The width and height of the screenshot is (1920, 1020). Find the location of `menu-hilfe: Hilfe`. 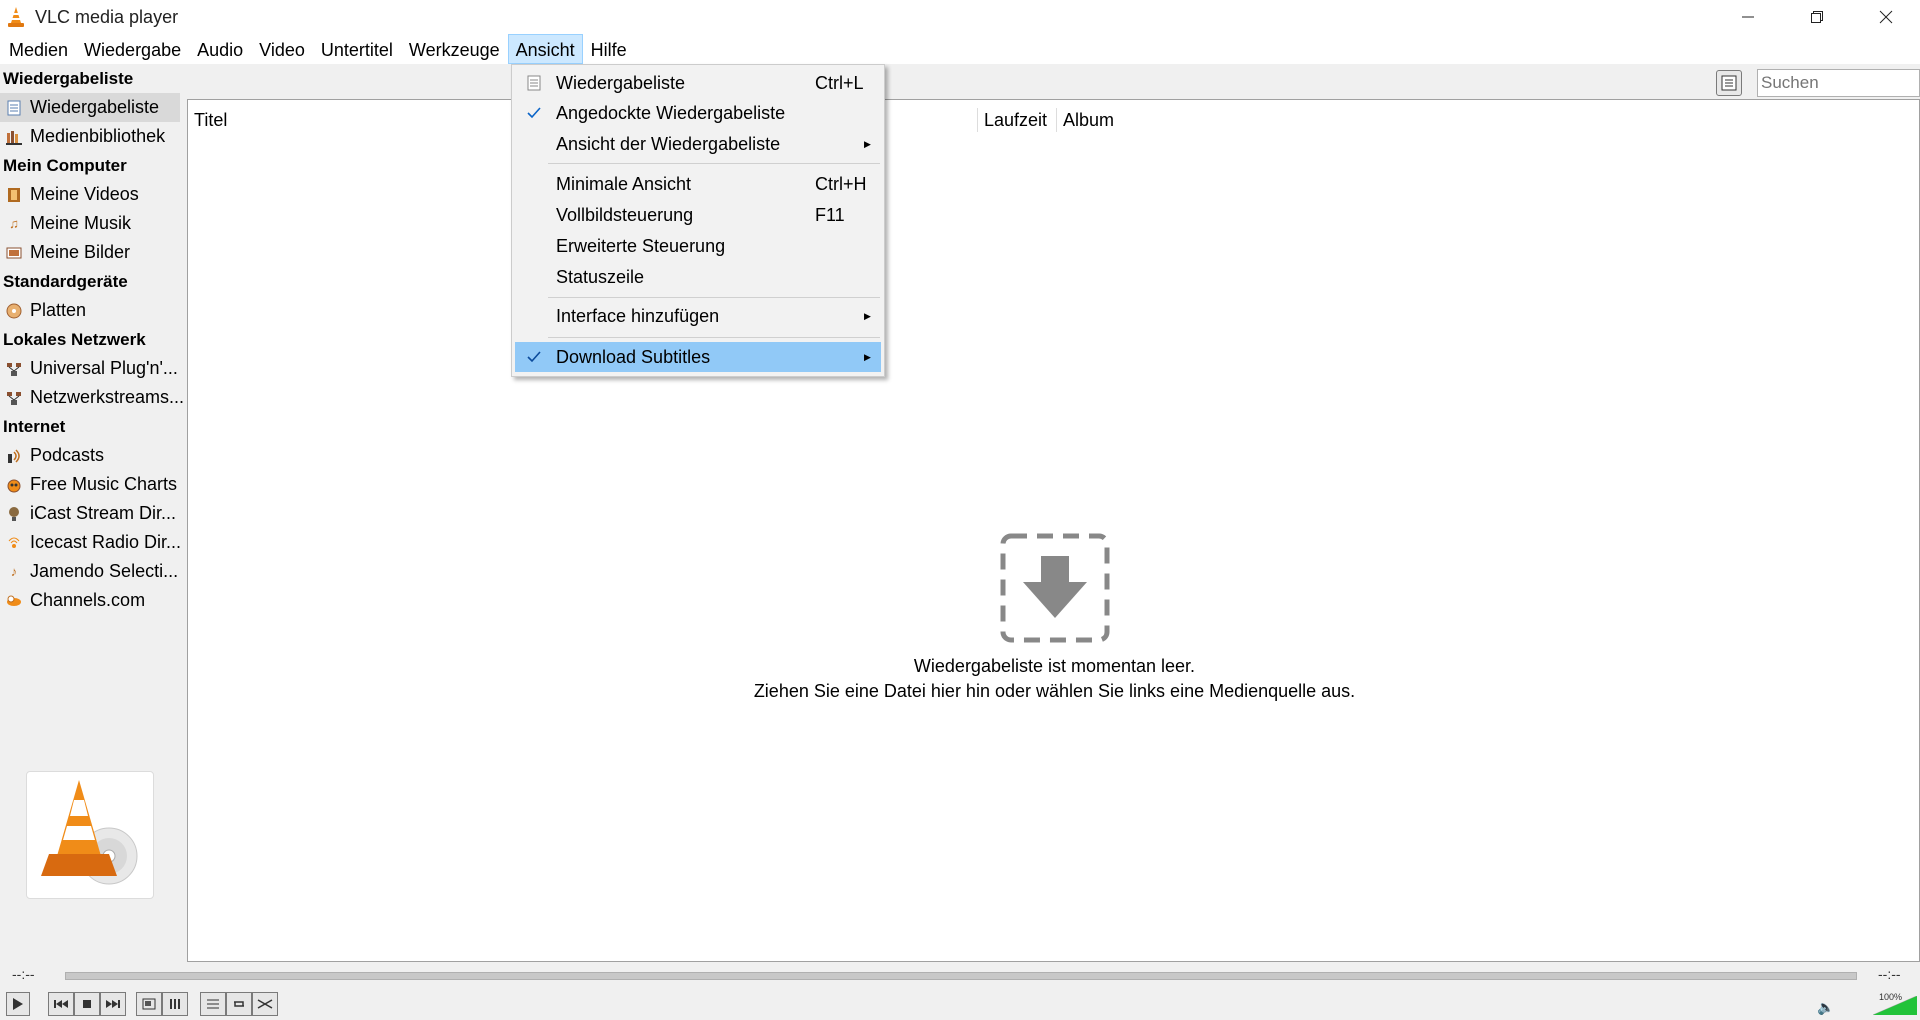

menu-hilfe: Hilfe is located at coordinates (609, 49).